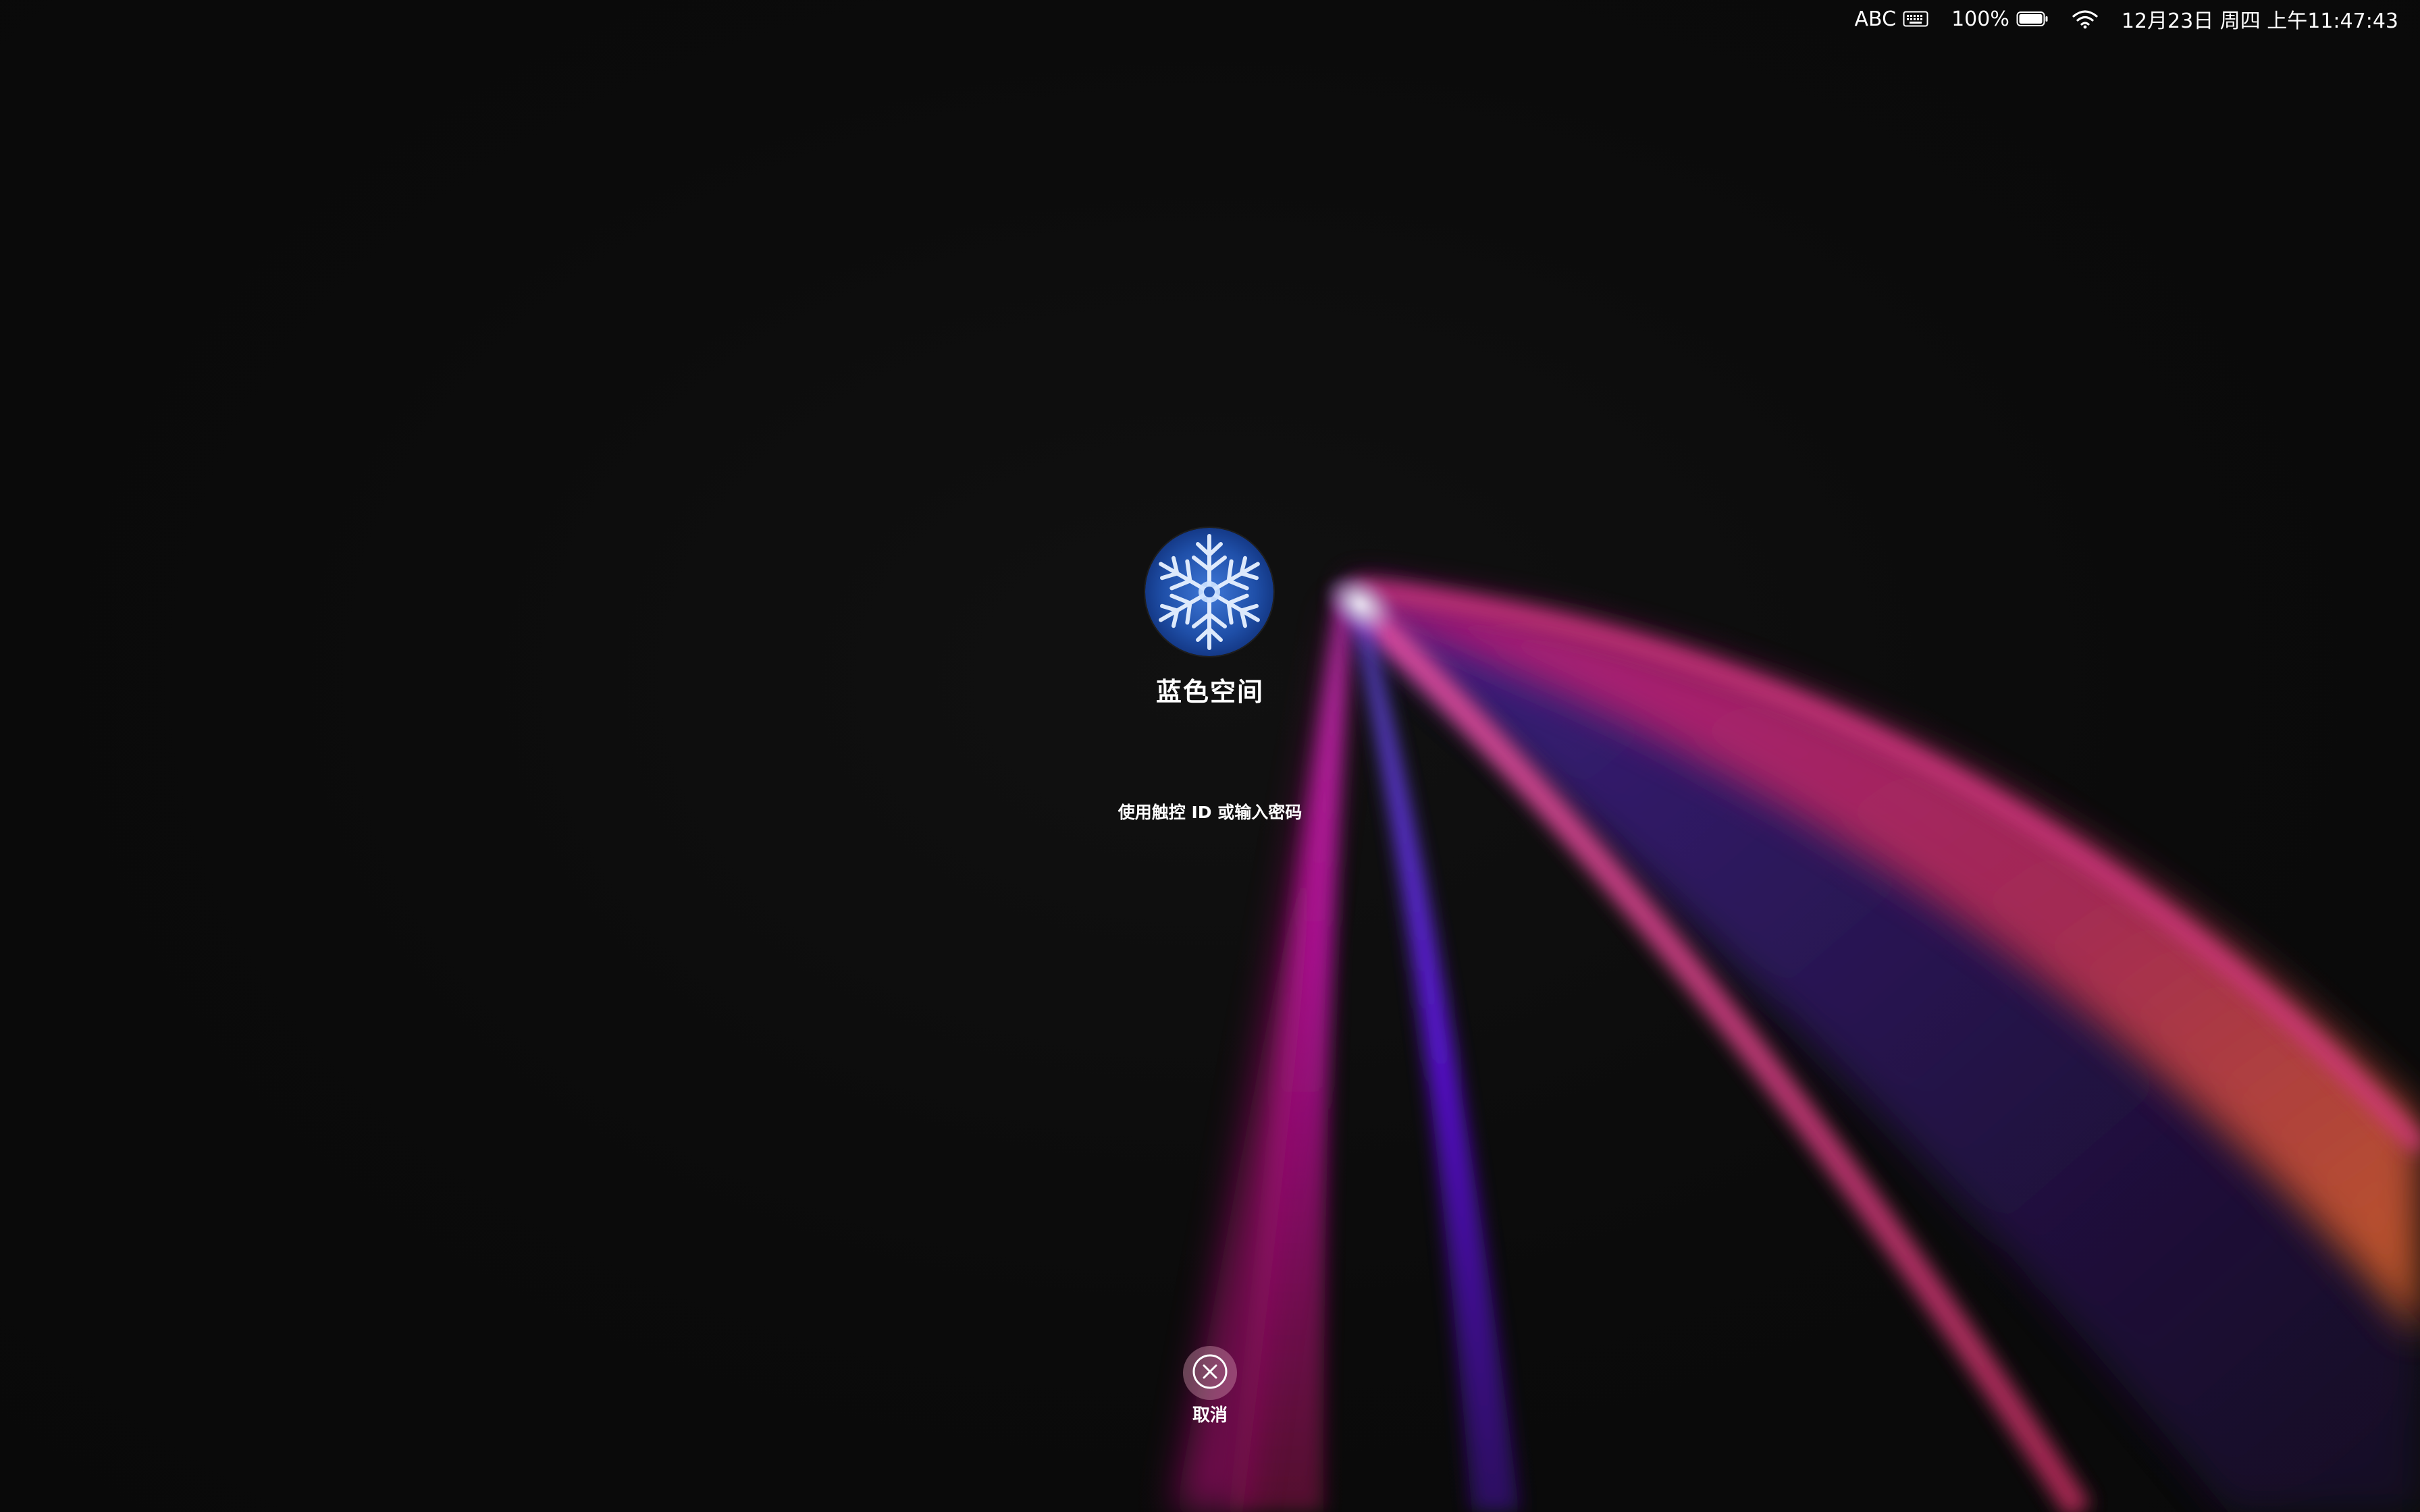  What do you see at coordinates (1875, 19) in the screenshot?
I see `input-source-label: ABC` at bounding box center [1875, 19].